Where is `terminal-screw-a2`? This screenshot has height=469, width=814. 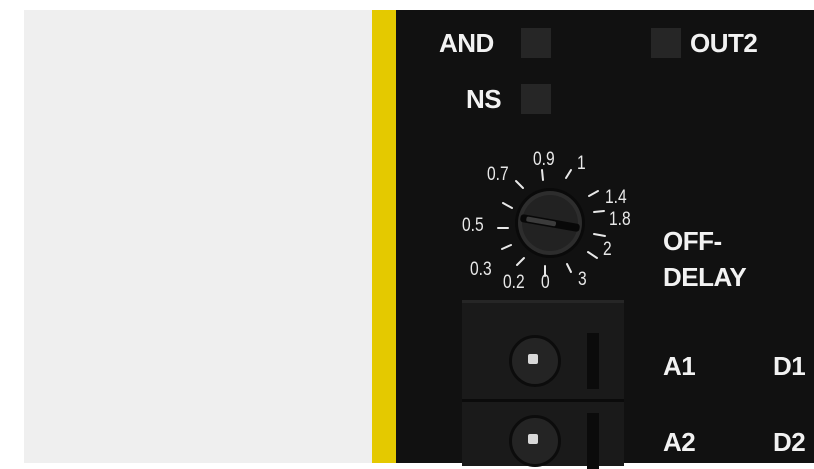
terminal-screw-a2 is located at coordinates (535, 441).